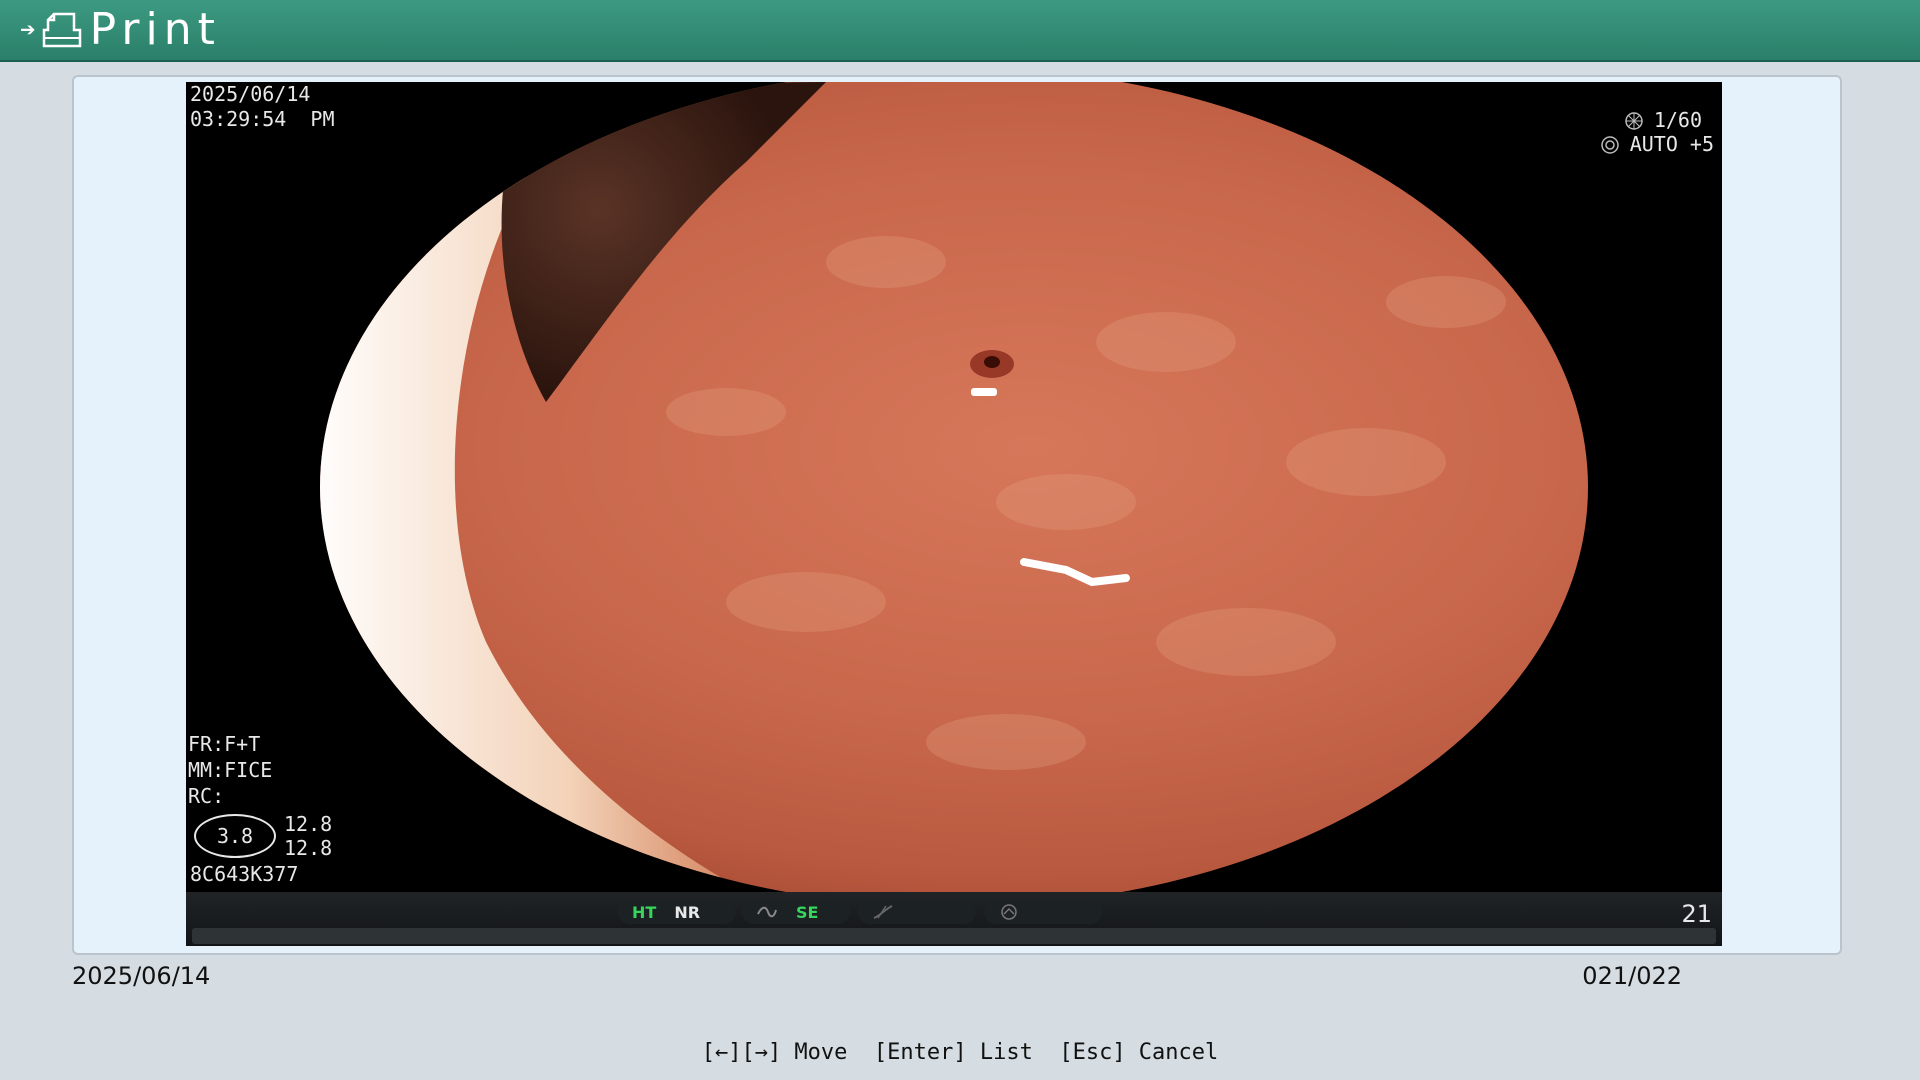  What do you see at coordinates (155, 29) in the screenshot?
I see `page-title: Print` at bounding box center [155, 29].